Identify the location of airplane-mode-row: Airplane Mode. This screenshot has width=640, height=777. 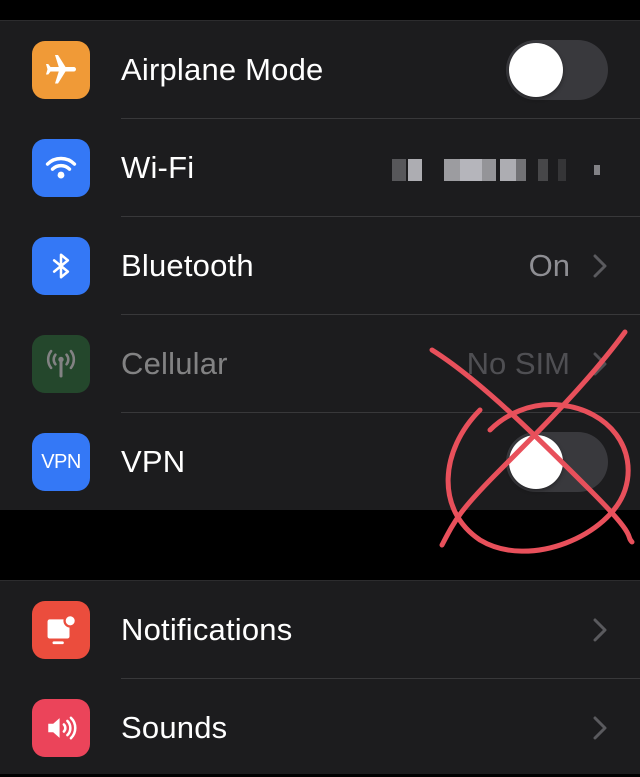
(320, 70).